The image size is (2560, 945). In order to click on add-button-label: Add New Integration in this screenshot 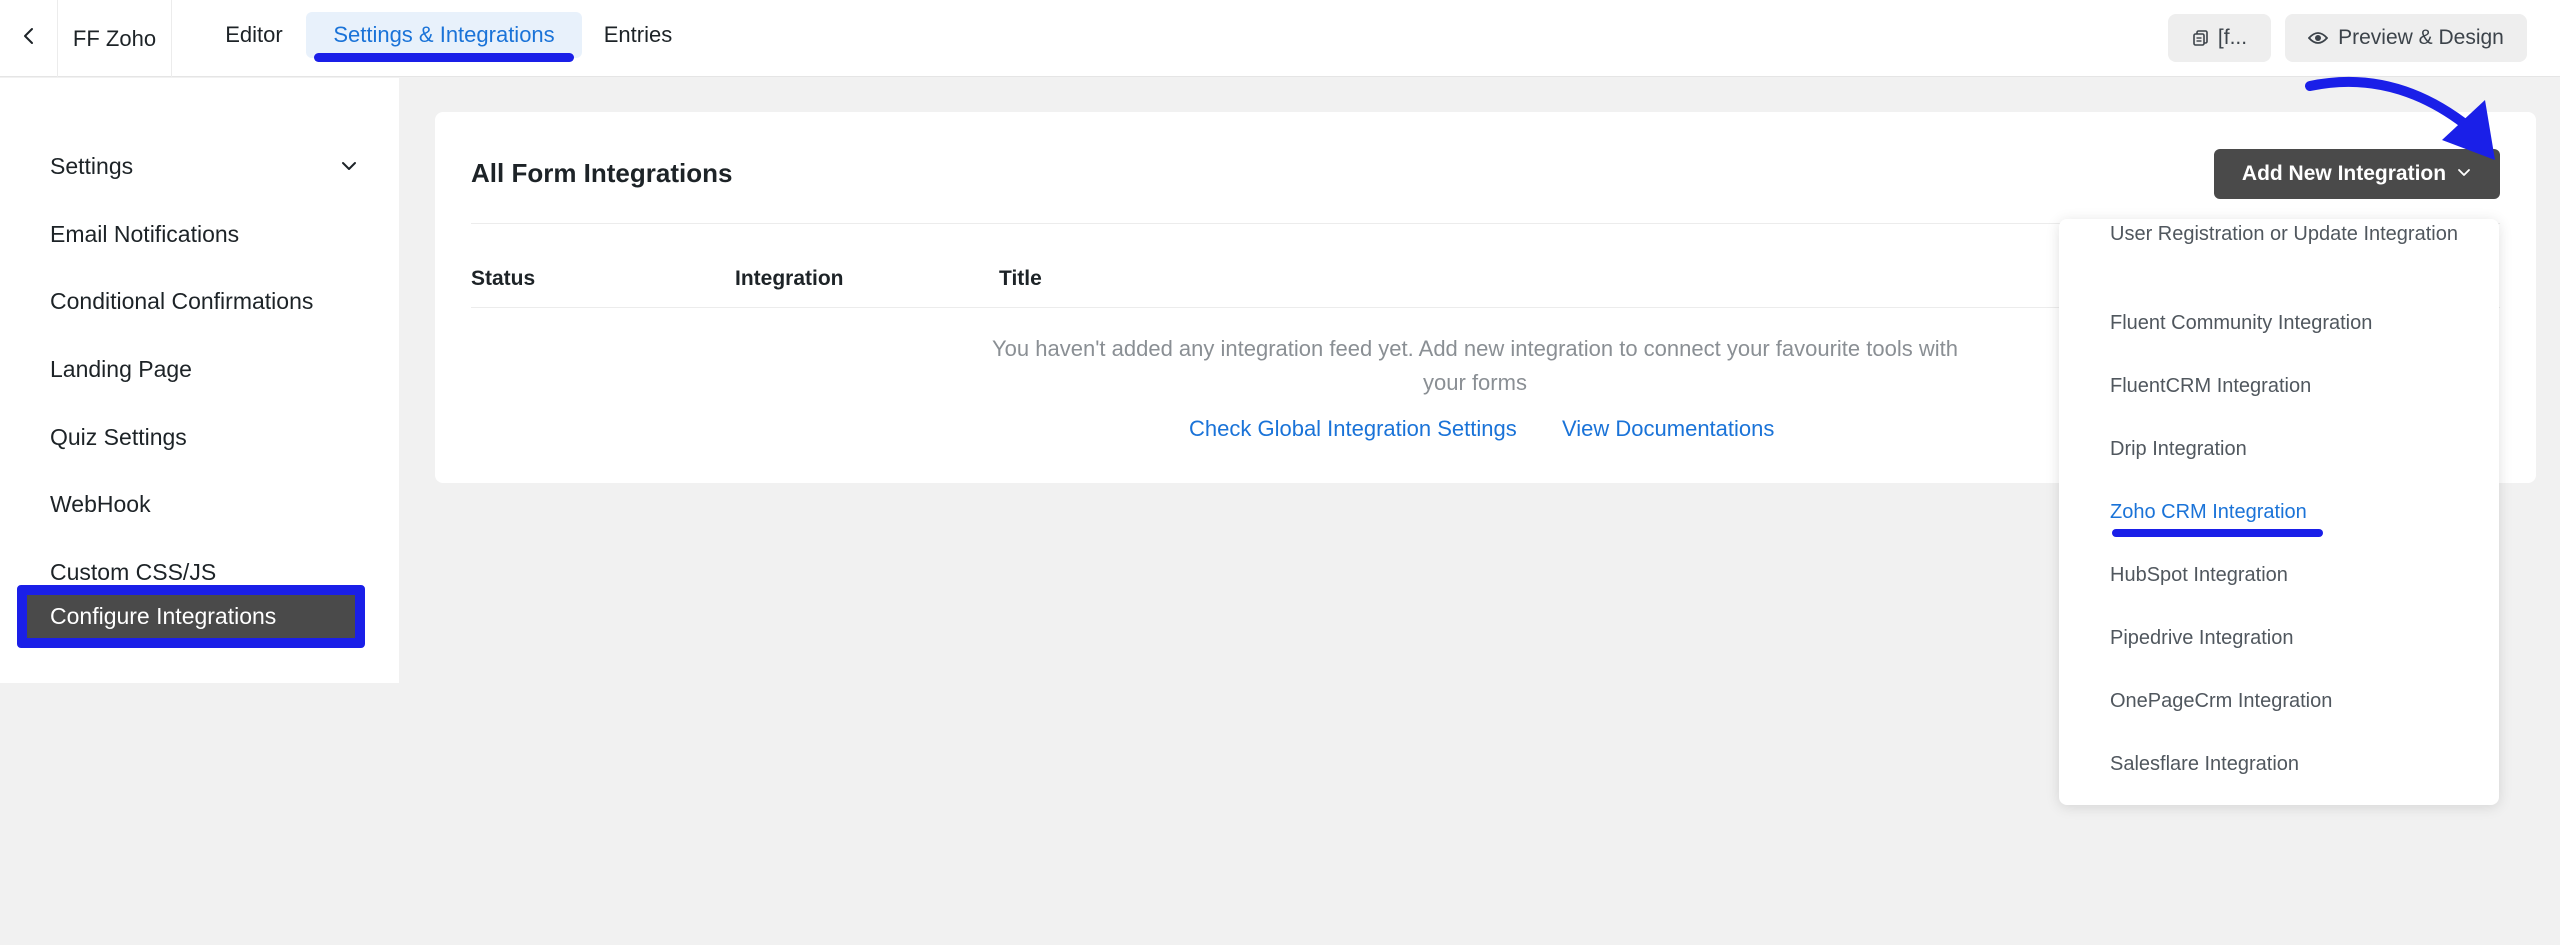, I will do `click(2344, 173)`.